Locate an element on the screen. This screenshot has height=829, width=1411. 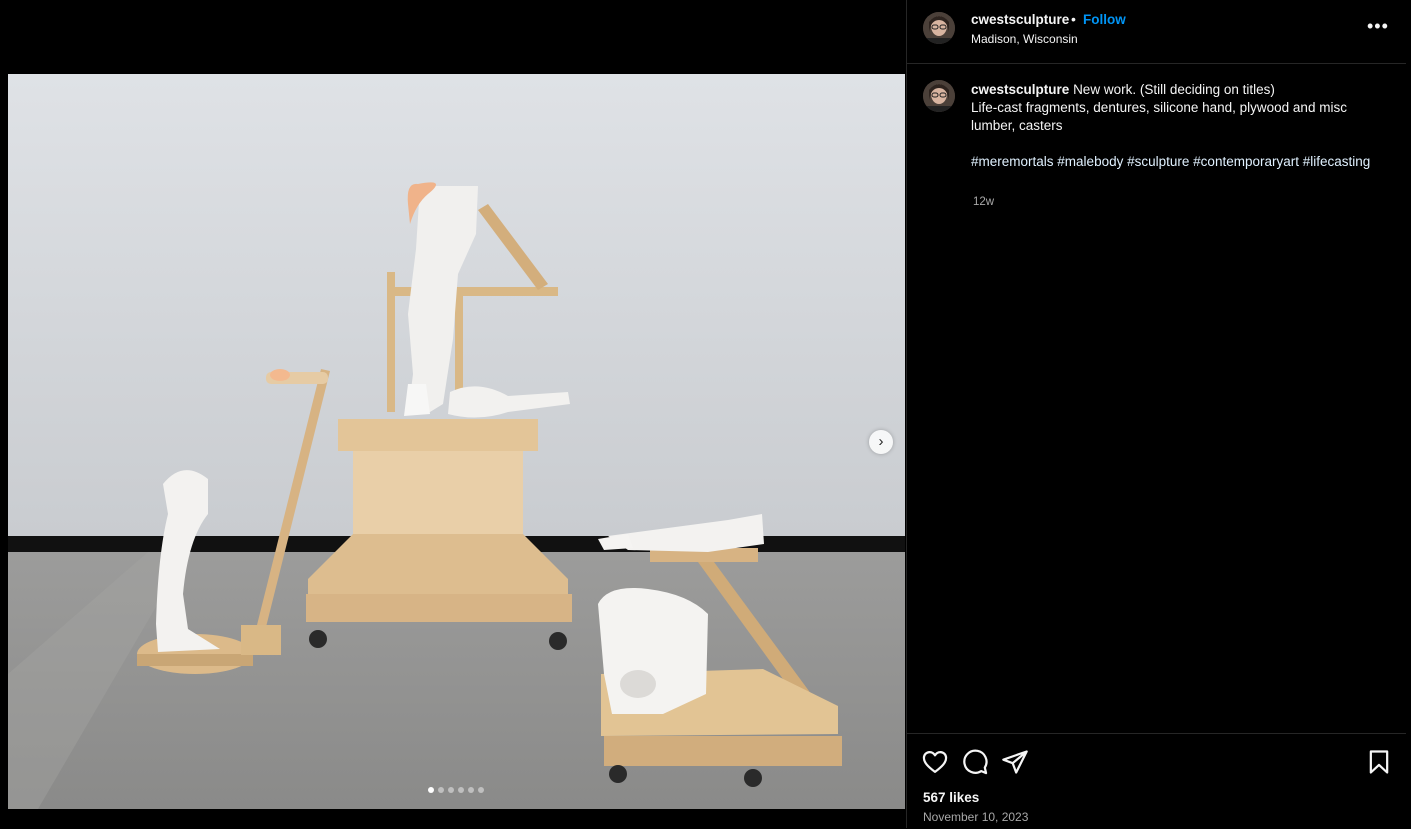
heart-icon is located at coordinates (935, 762).